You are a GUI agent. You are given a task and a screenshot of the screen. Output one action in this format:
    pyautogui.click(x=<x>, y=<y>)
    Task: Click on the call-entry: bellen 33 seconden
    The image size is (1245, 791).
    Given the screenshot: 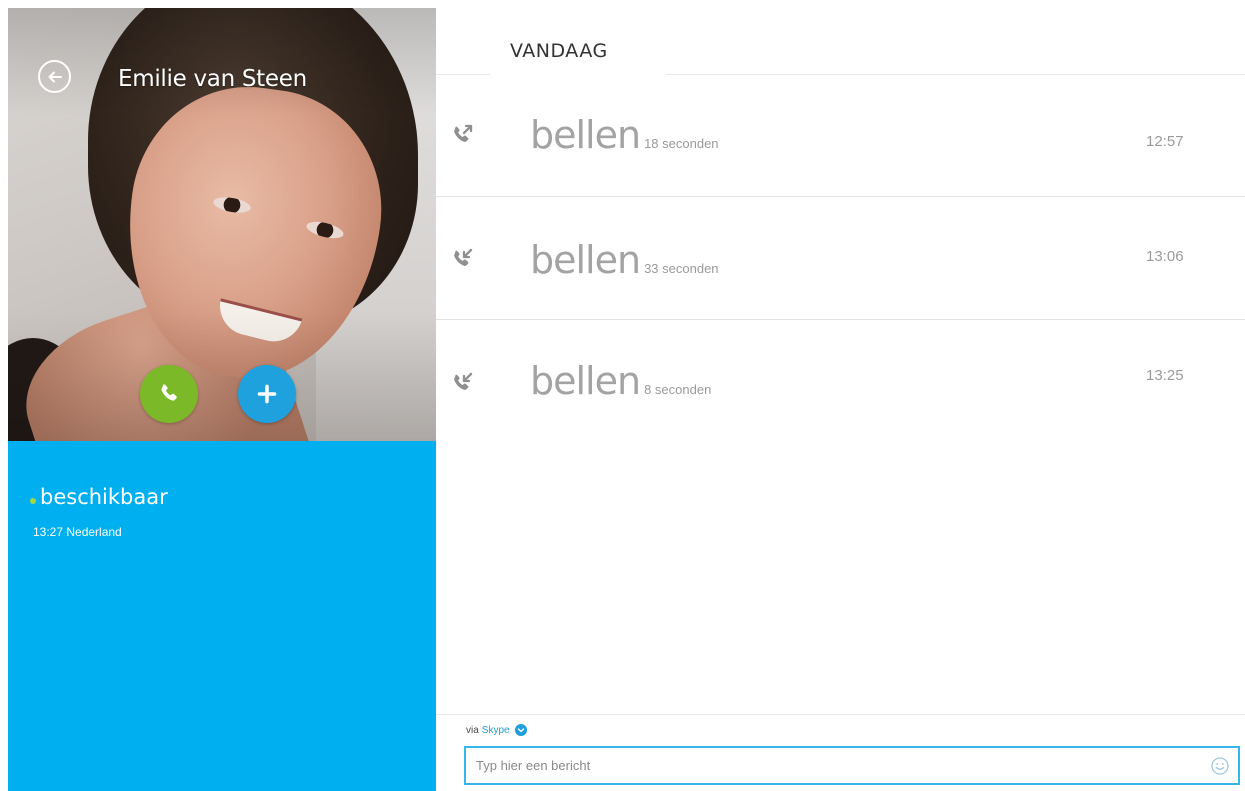 What is the action you would take?
    pyautogui.click(x=624, y=260)
    